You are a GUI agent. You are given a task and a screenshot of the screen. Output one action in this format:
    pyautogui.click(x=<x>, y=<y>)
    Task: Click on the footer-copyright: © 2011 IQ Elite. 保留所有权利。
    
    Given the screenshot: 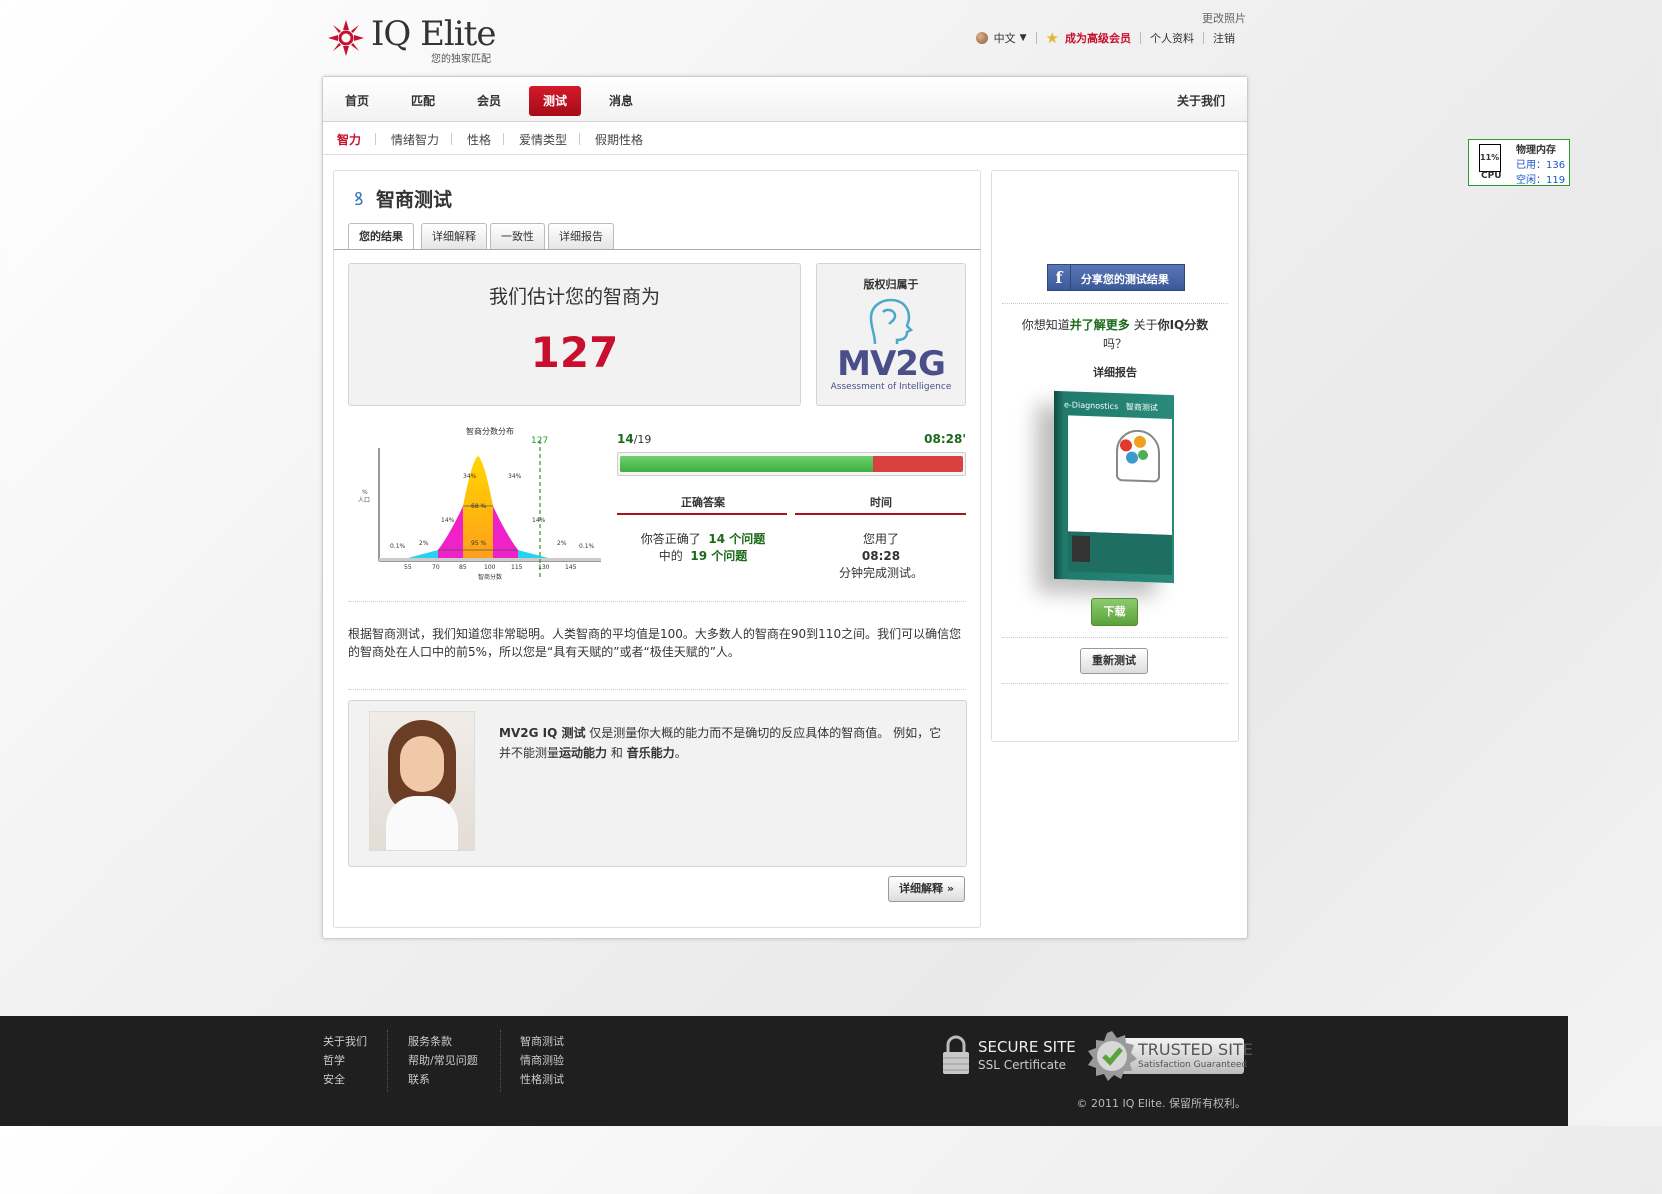 What is the action you would take?
    pyautogui.click(x=1161, y=1103)
    